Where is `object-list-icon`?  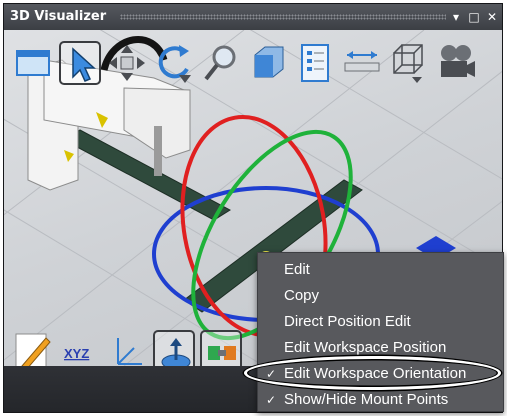 object-list-icon is located at coordinates (315, 63).